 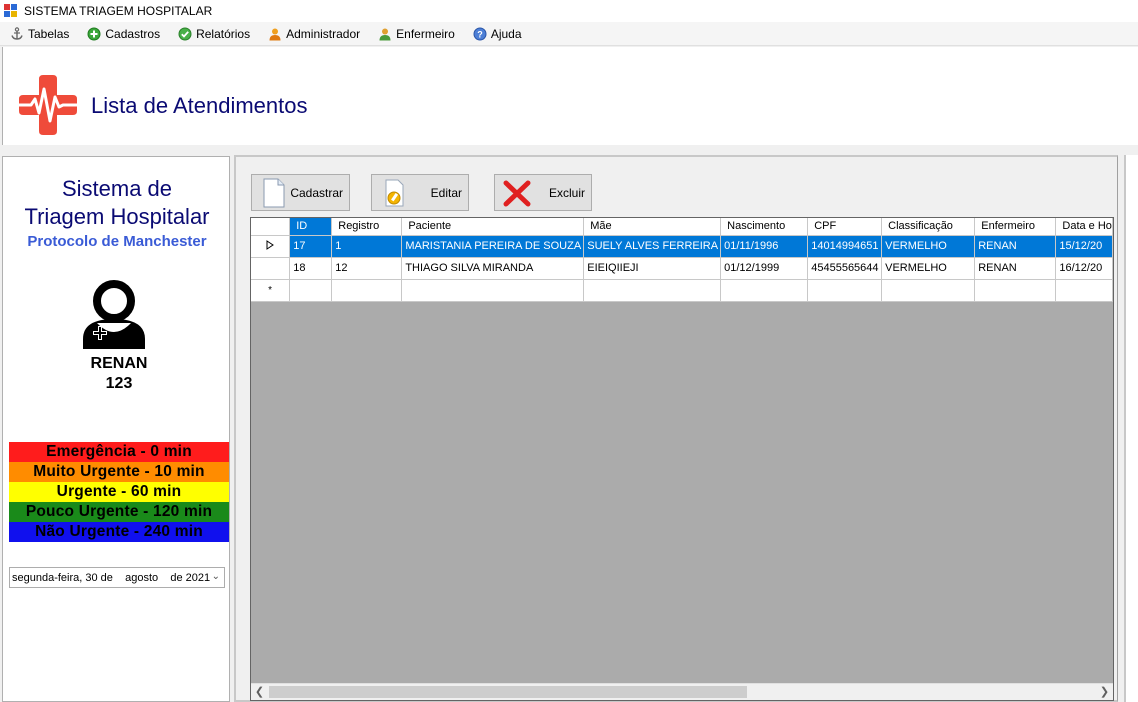 I want to click on menu-enfermeiro: Enfermeiro, so click(x=415, y=34).